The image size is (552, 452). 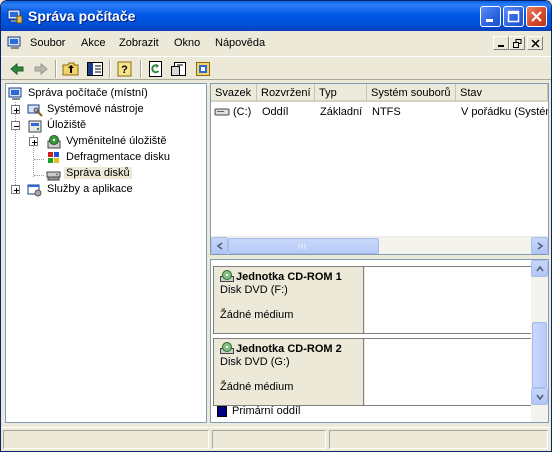 What do you see at coordinates (187, 43) in the screenshot?
I see `menu-window: Okno` at bounding box center [187, 43].